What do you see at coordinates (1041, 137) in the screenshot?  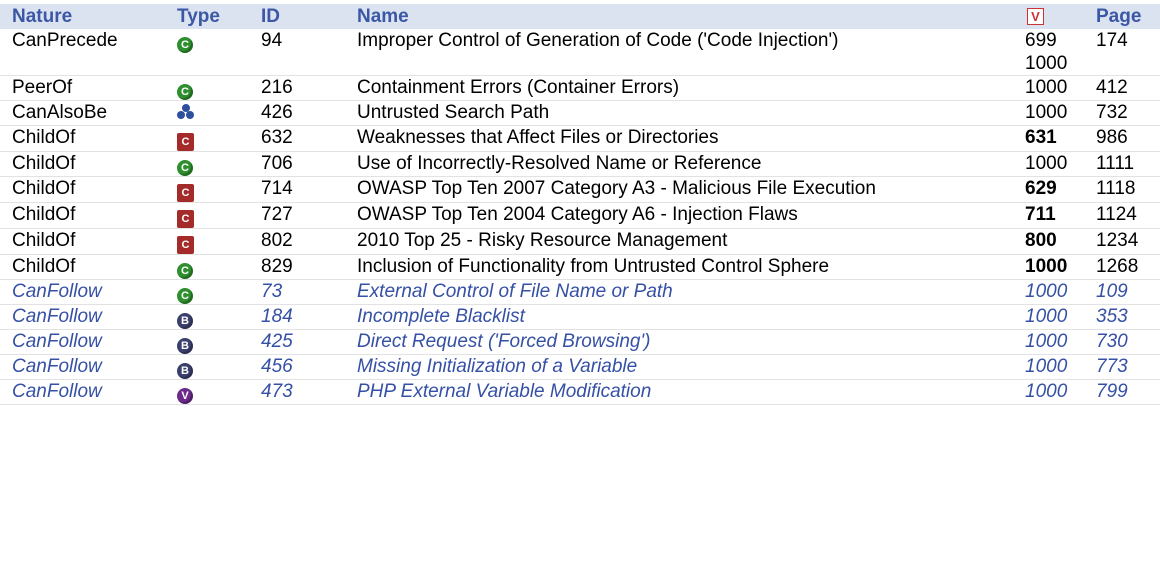 I see `view-id: 631` at bounding box center [1041, 137].